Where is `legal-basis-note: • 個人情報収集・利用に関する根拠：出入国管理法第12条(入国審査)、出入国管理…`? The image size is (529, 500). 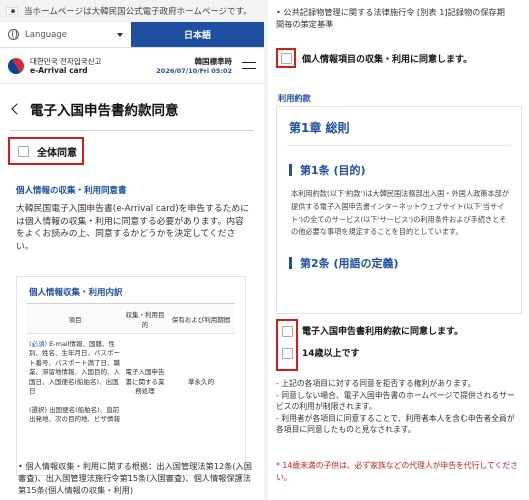 legal-basis-note: • 個人情報収集・利用に関する根拠：出入国管理法第12条(入国審査)、出入国管理… is located at coordinates (135, 478).